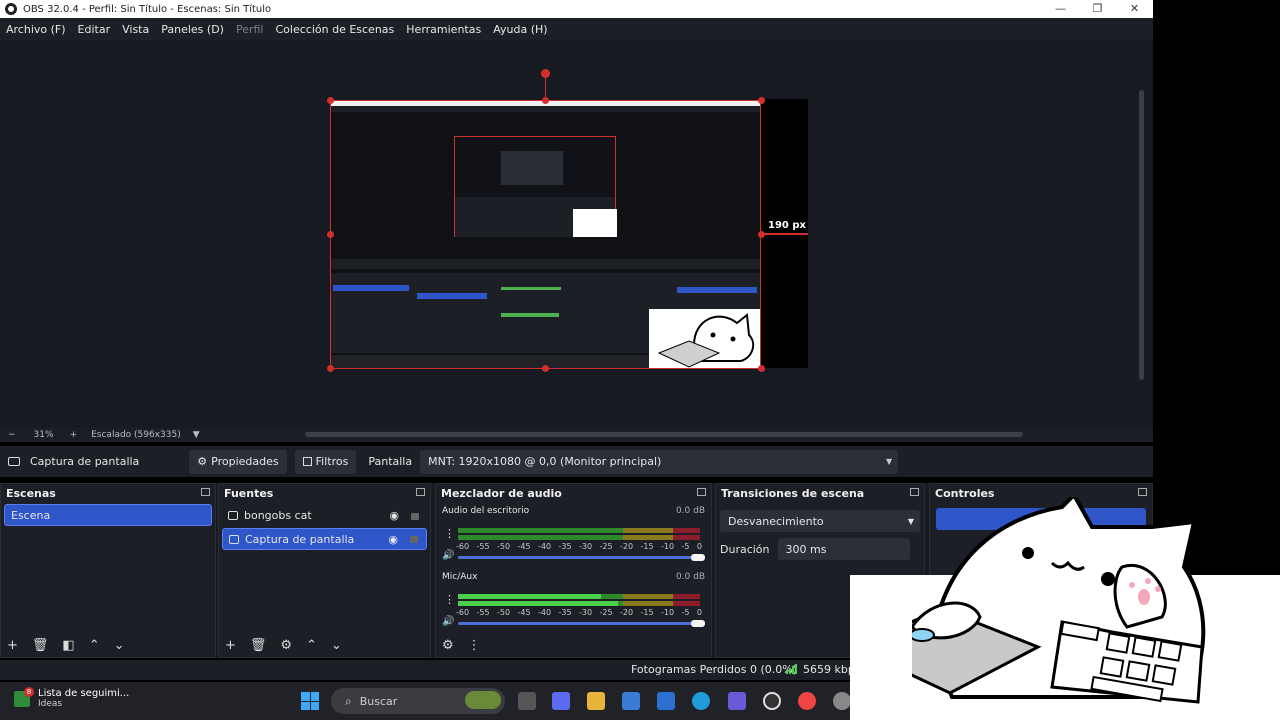  I want to click on filters-button: Filtros, so click(325, 461).